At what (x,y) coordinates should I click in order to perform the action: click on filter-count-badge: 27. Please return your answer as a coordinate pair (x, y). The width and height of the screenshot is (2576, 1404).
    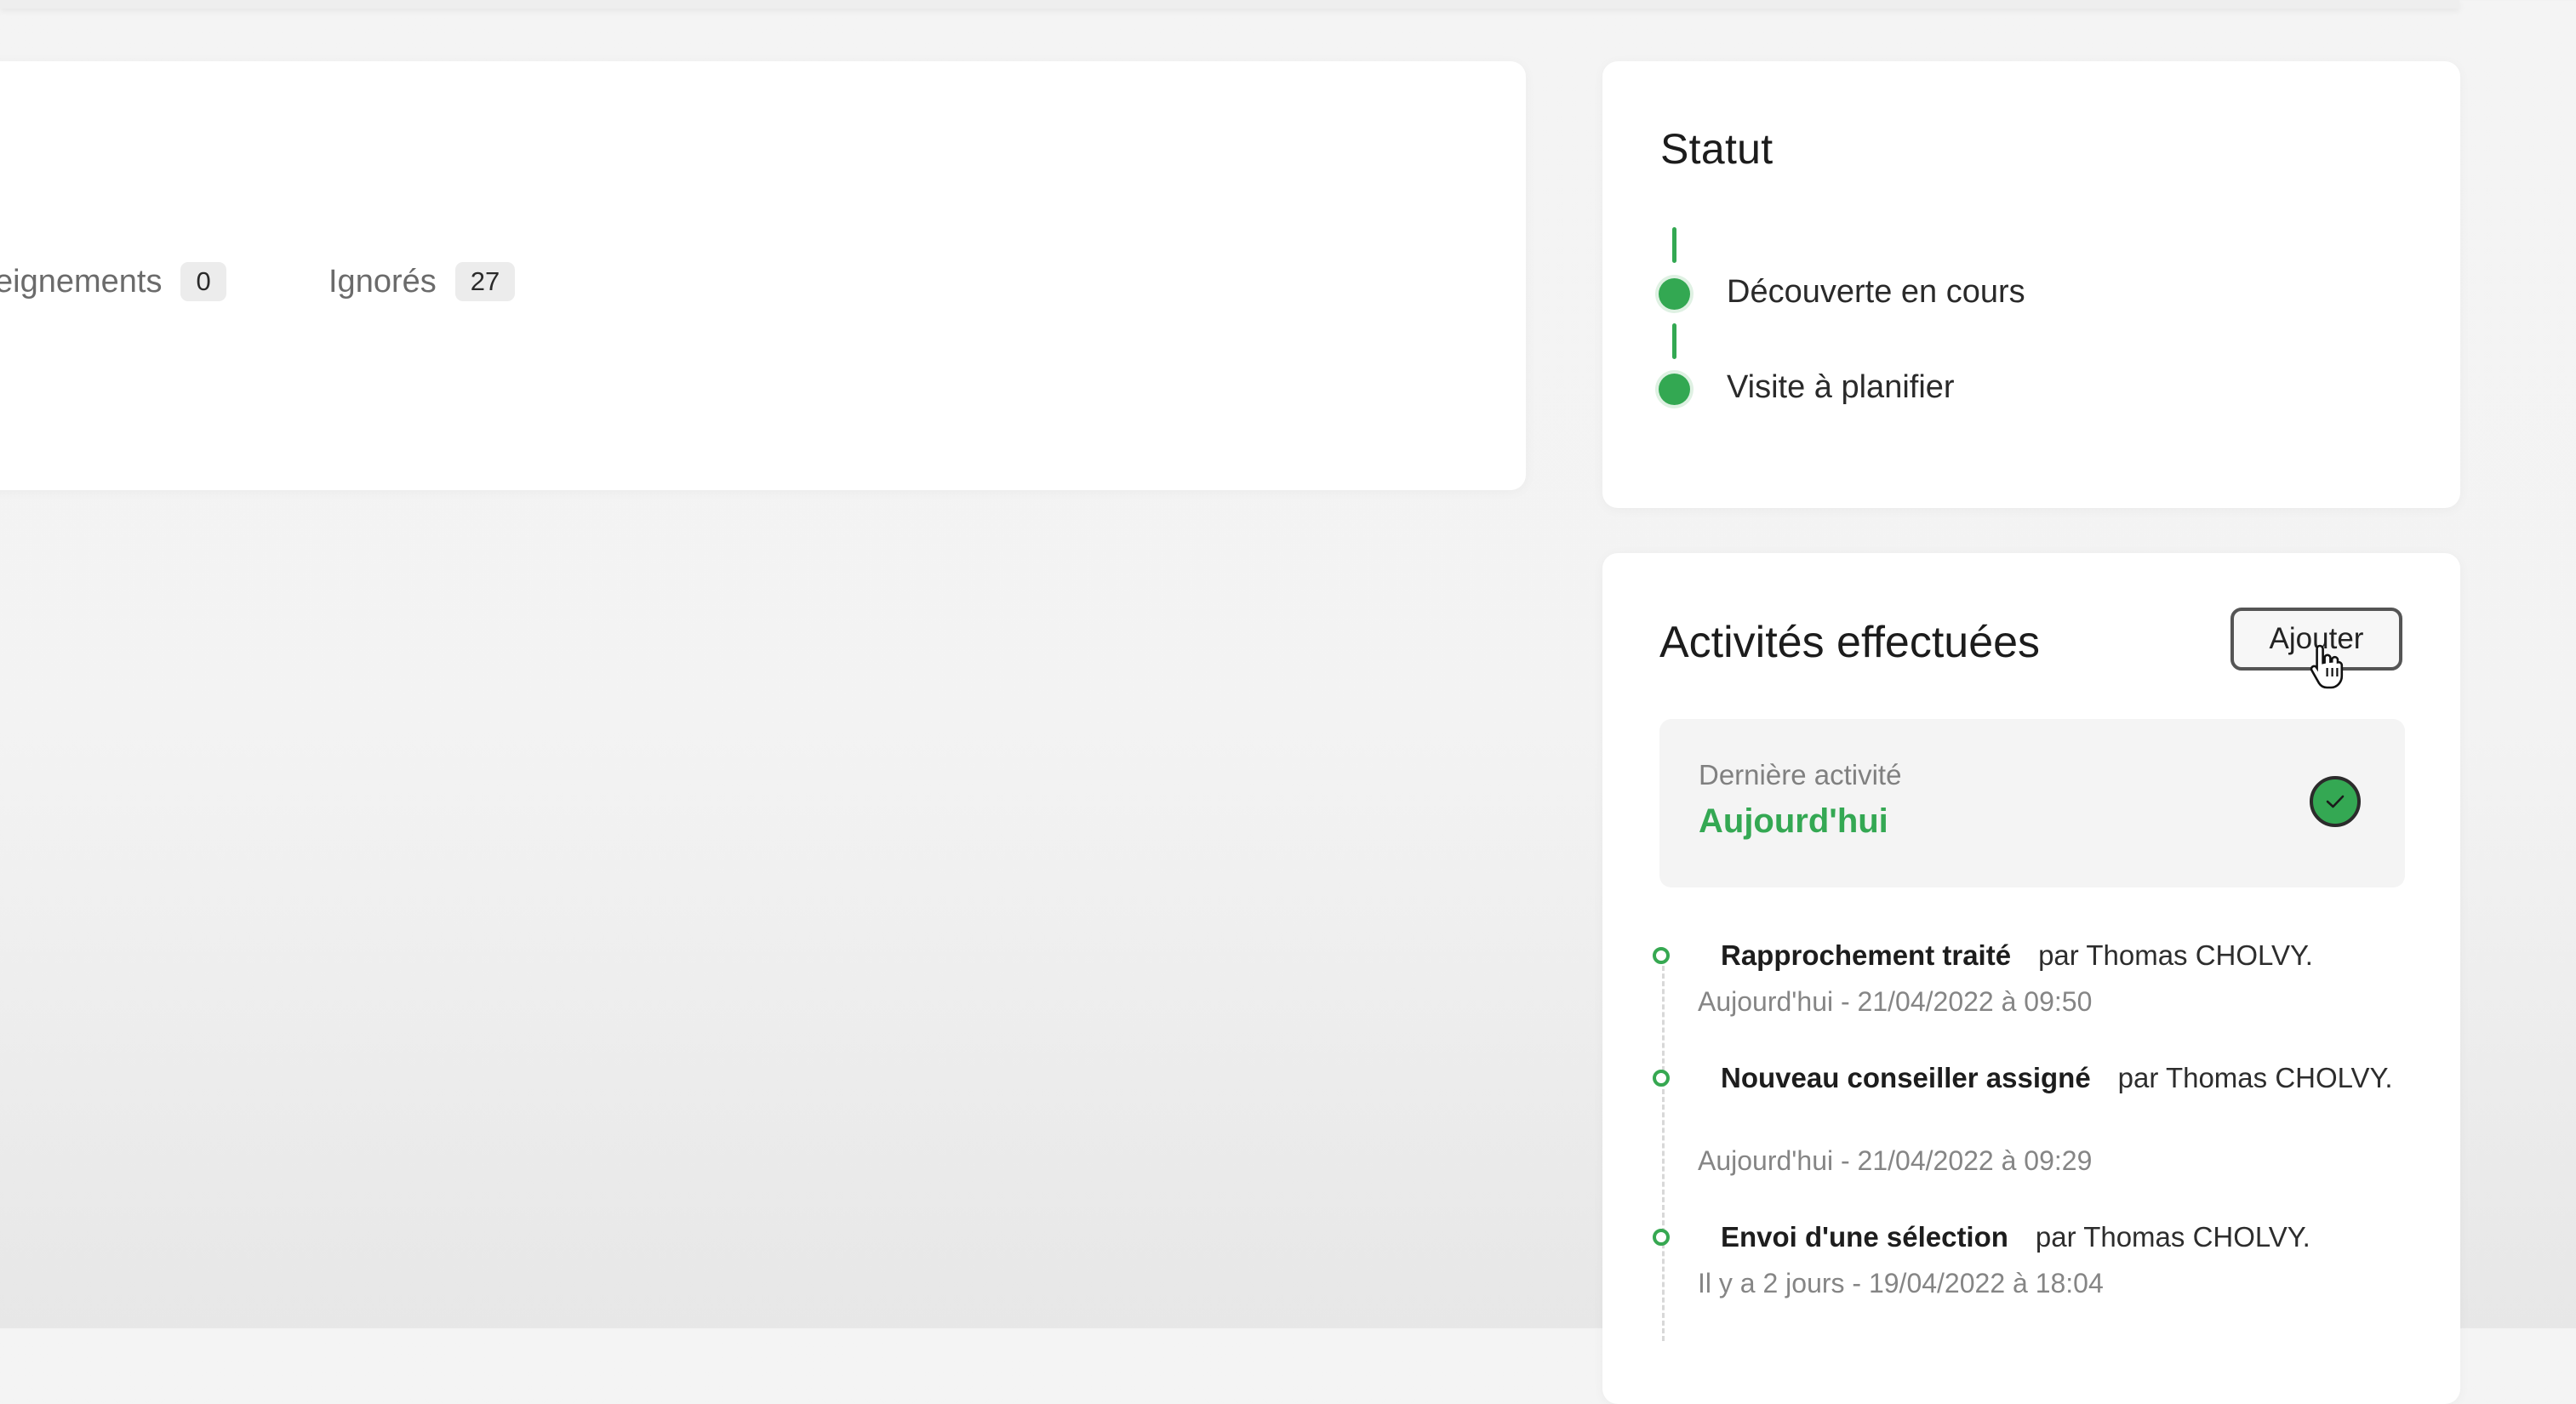
    Looking at the image, I should click on (485, 282).